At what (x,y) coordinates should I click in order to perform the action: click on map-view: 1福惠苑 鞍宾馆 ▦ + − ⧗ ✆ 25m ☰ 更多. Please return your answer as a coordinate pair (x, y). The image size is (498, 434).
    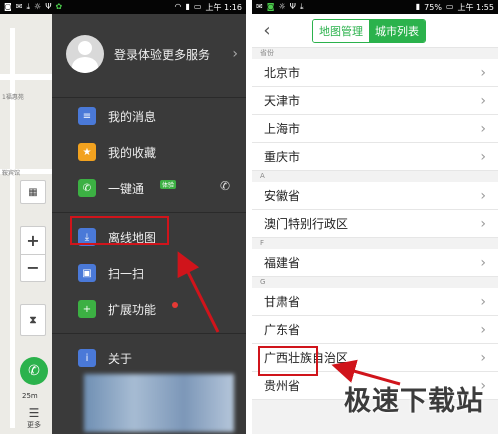
    Looking at the image, I should click on (26, 224).